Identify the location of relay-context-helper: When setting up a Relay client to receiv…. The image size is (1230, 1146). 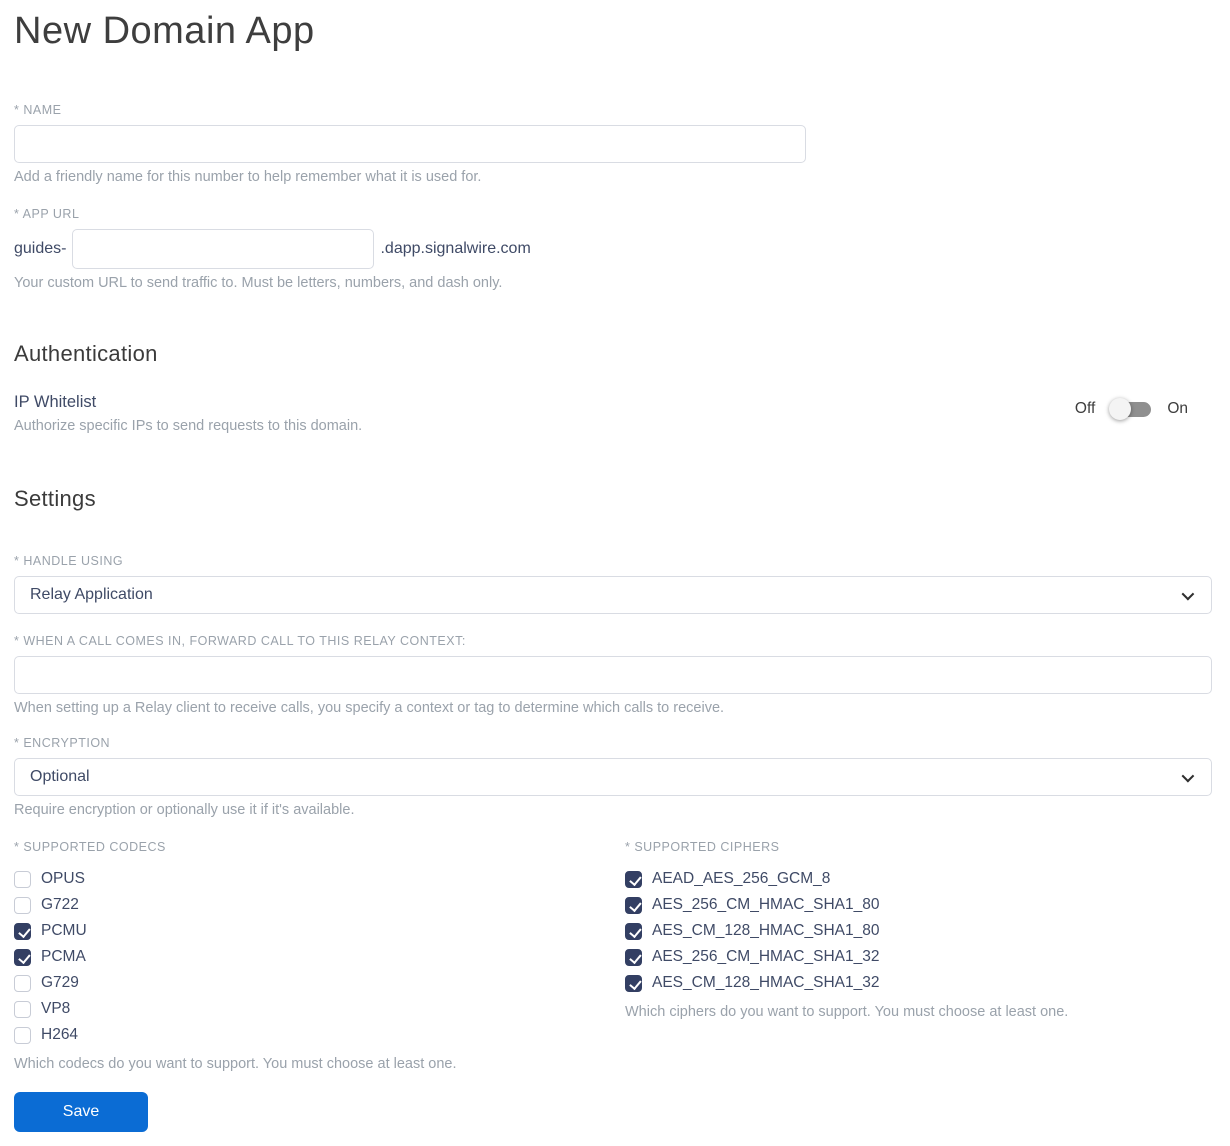
(369, 708).